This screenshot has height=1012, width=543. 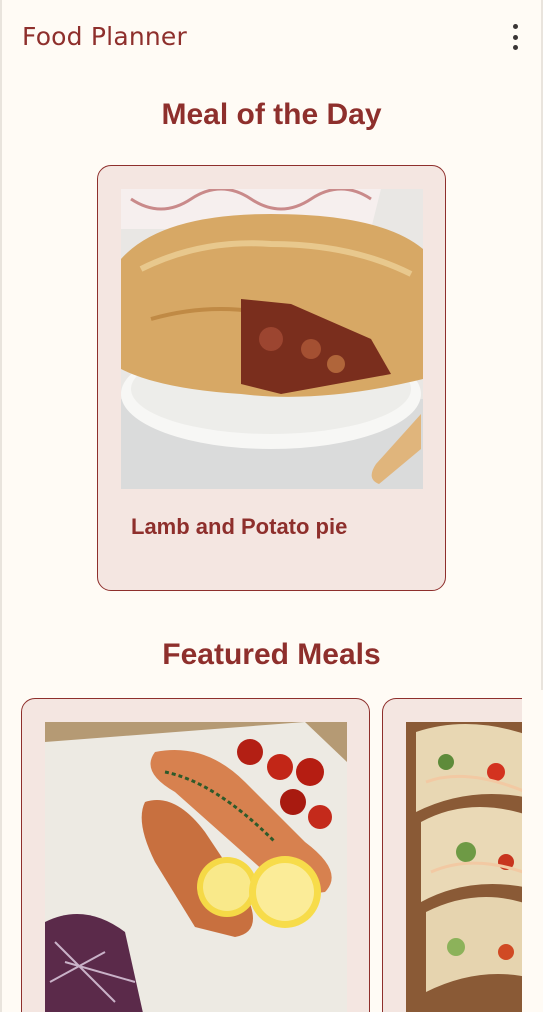 I want to click on more-vert-icon, so click(x=515, y=37).